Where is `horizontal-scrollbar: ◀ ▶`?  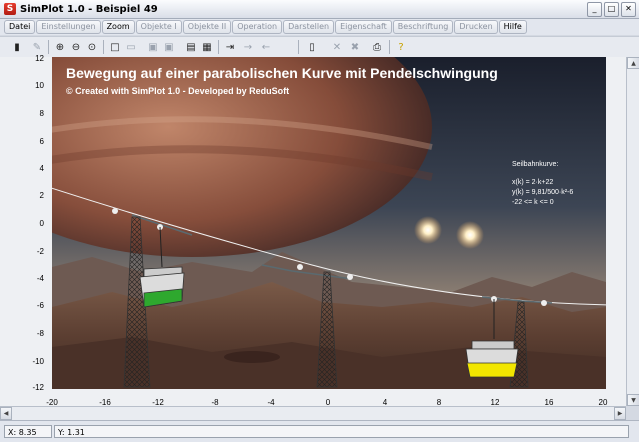 horizontal-scrollbar: ◀ ▶ is located at coordinates (313, 413).